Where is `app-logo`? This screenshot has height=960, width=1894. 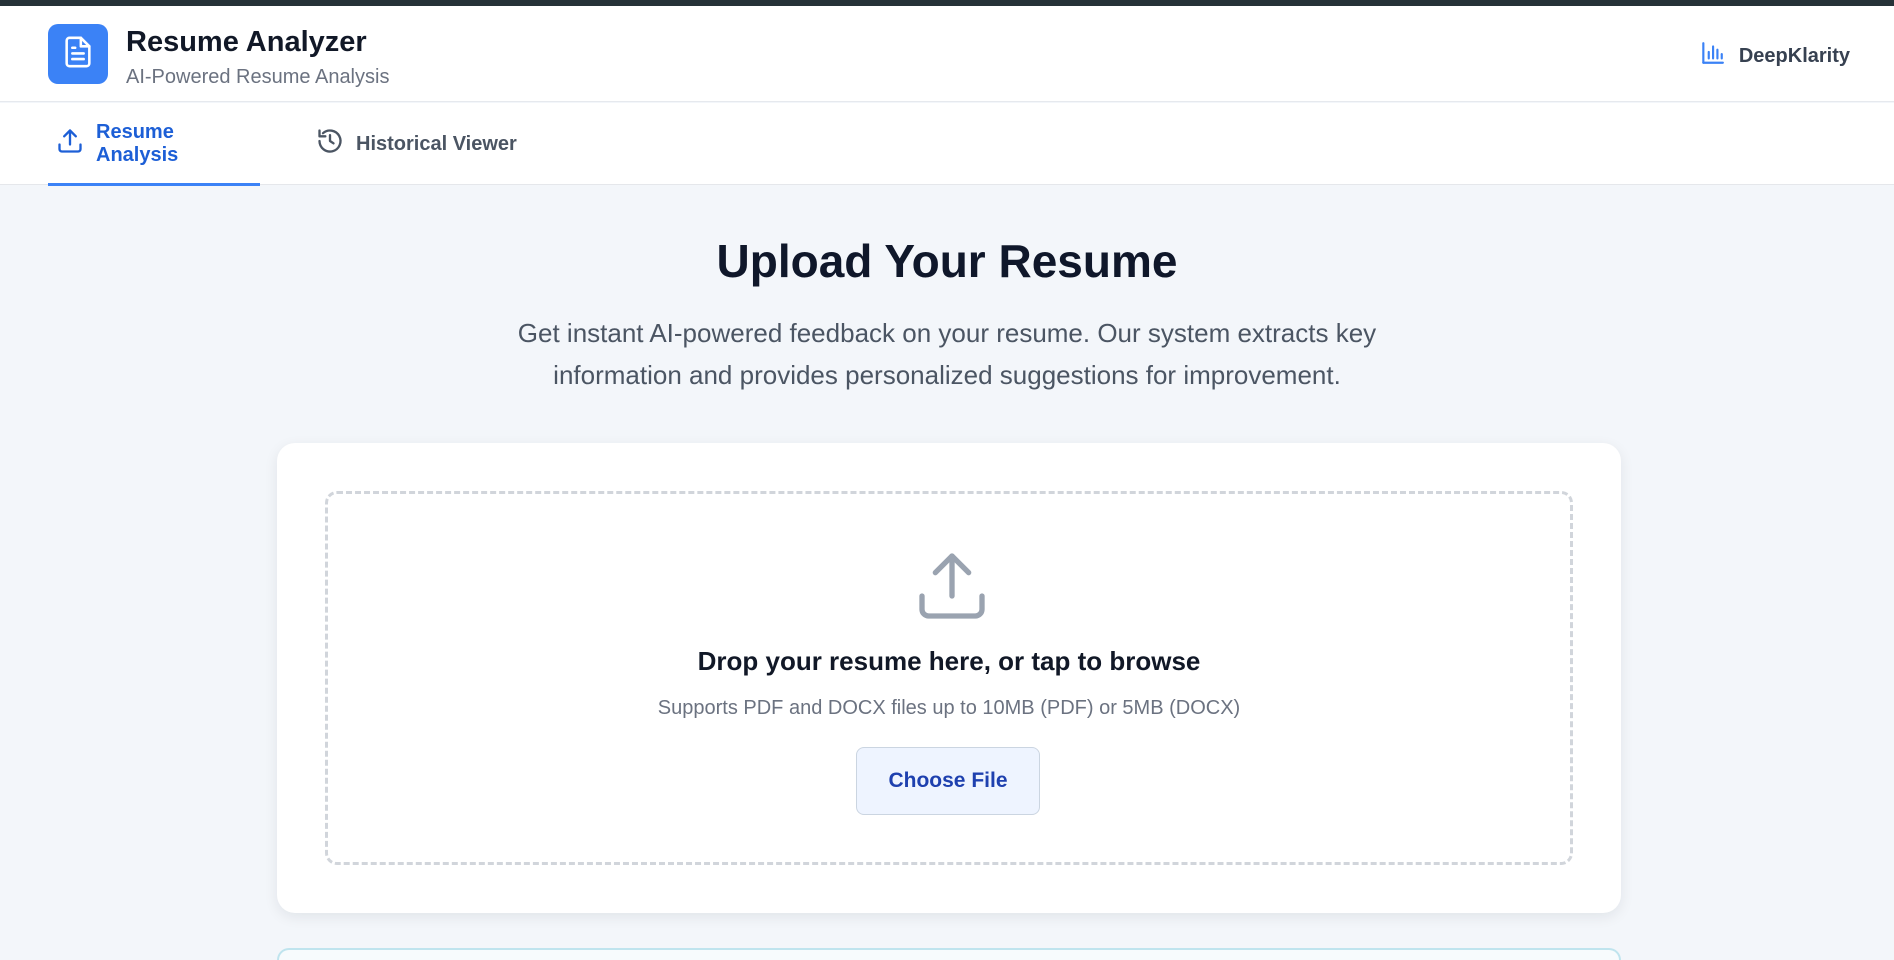
app-logo is located at coordinates (78, 54).